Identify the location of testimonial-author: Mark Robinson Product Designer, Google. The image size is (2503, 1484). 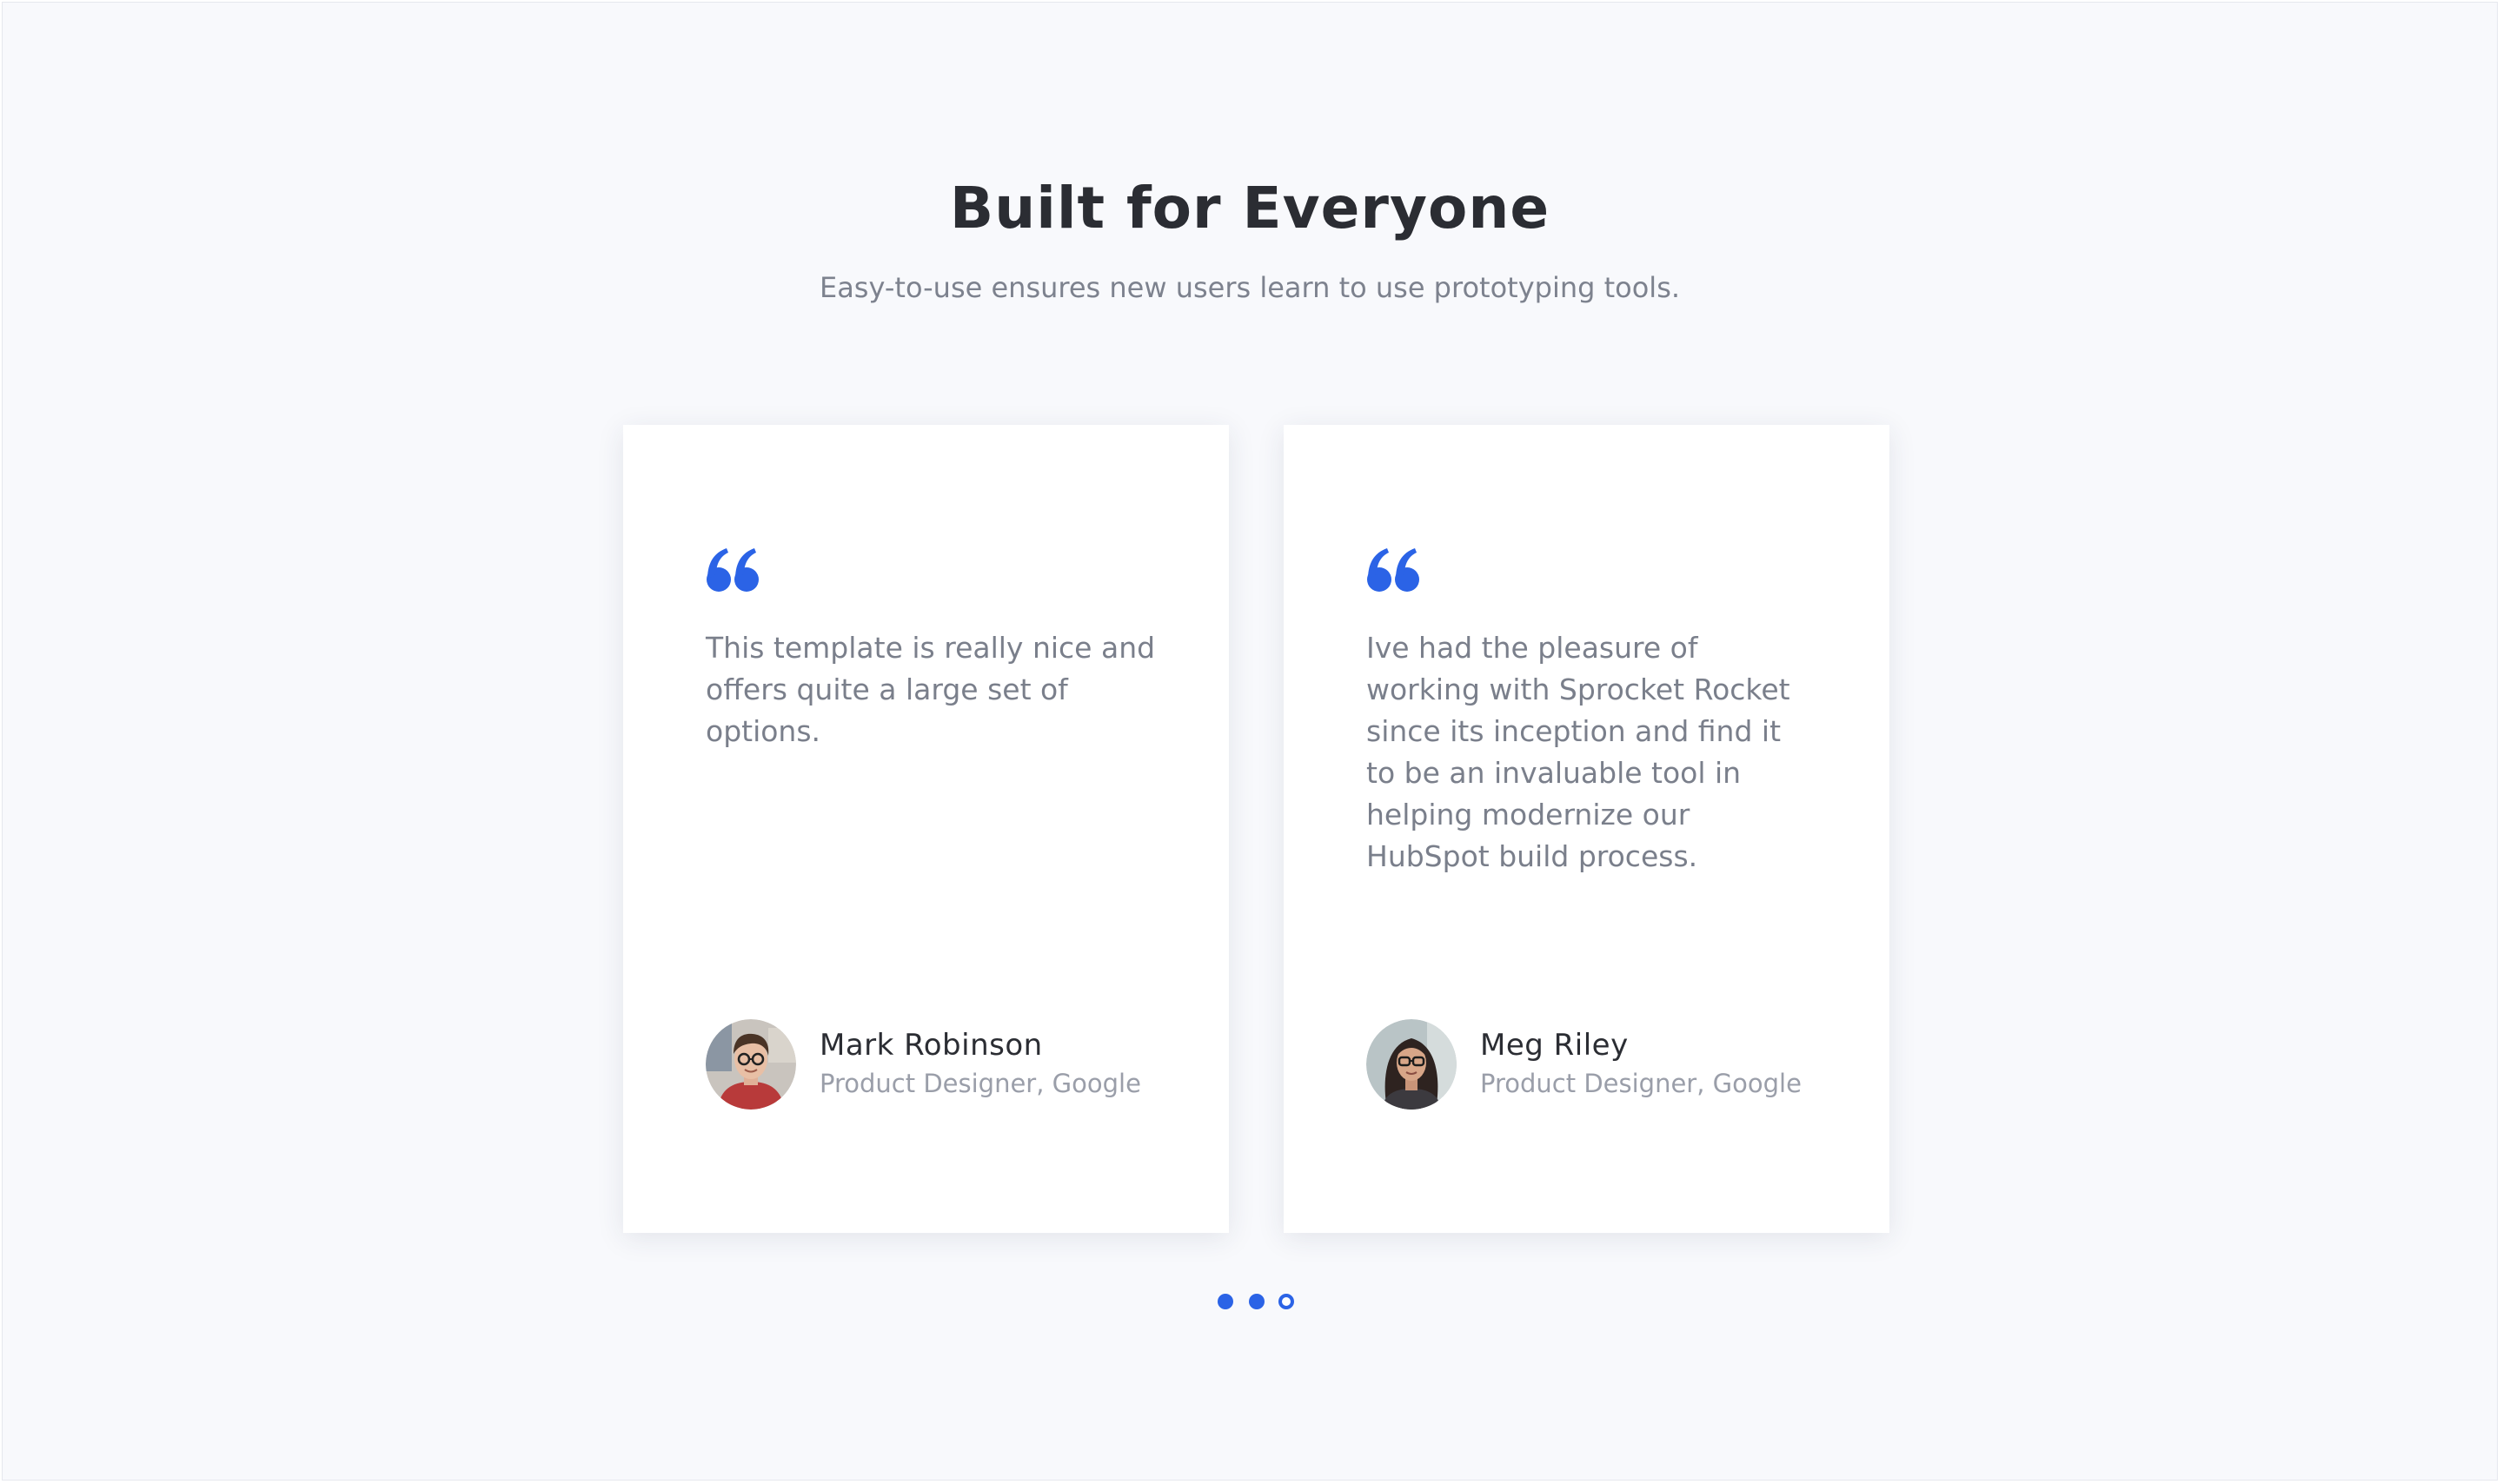
(949, 1064).